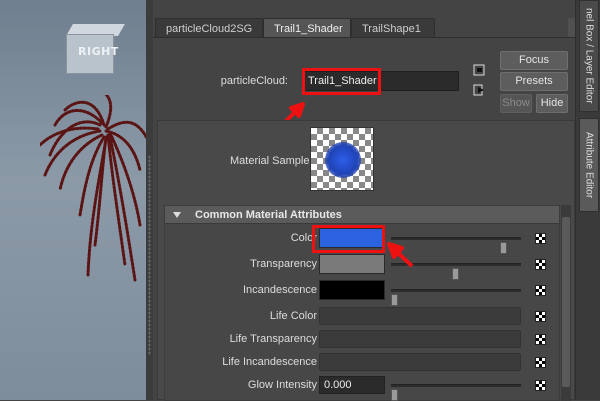  I want to click on attr-label: Incandescence, so click(280, 290).